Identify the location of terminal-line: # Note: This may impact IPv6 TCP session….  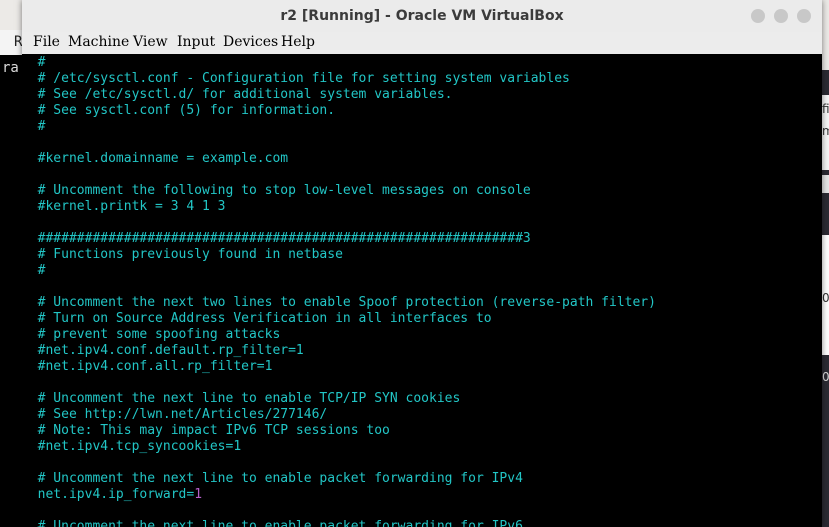
(206, 430).